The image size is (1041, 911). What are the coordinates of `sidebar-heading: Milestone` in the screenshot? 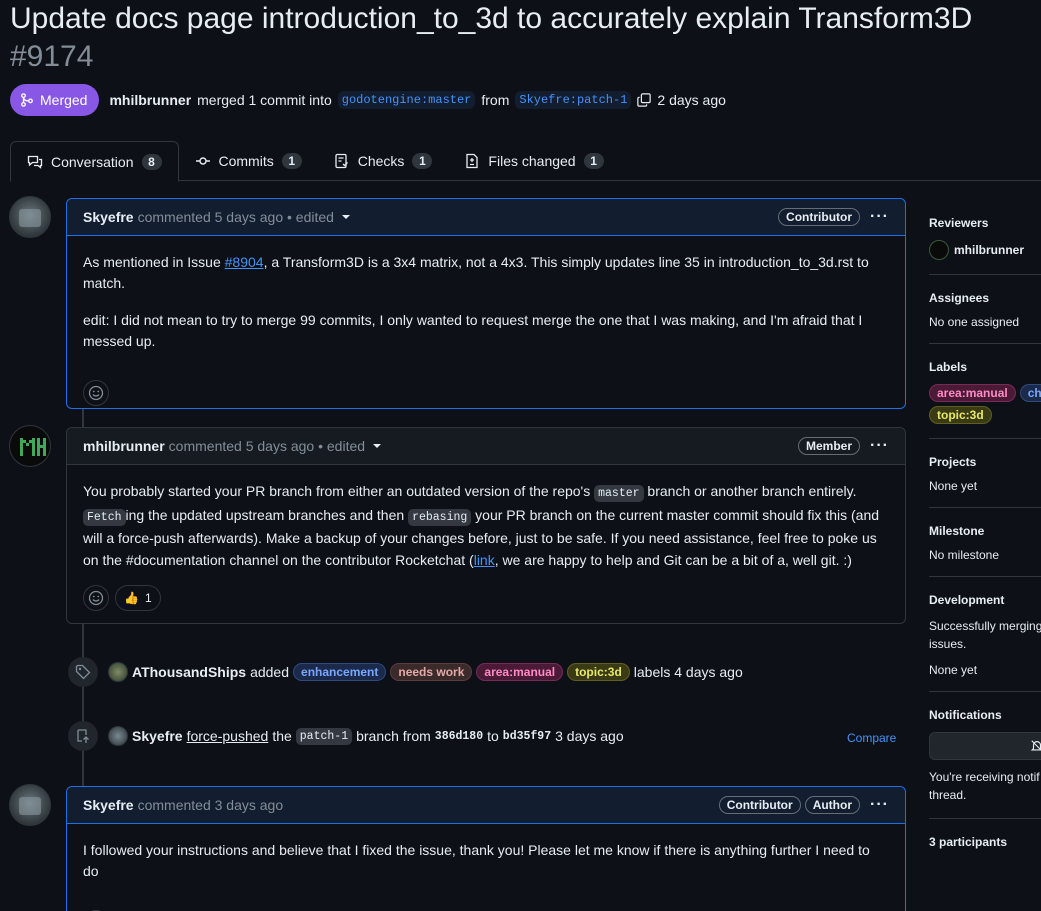 It's located at (985, 531).